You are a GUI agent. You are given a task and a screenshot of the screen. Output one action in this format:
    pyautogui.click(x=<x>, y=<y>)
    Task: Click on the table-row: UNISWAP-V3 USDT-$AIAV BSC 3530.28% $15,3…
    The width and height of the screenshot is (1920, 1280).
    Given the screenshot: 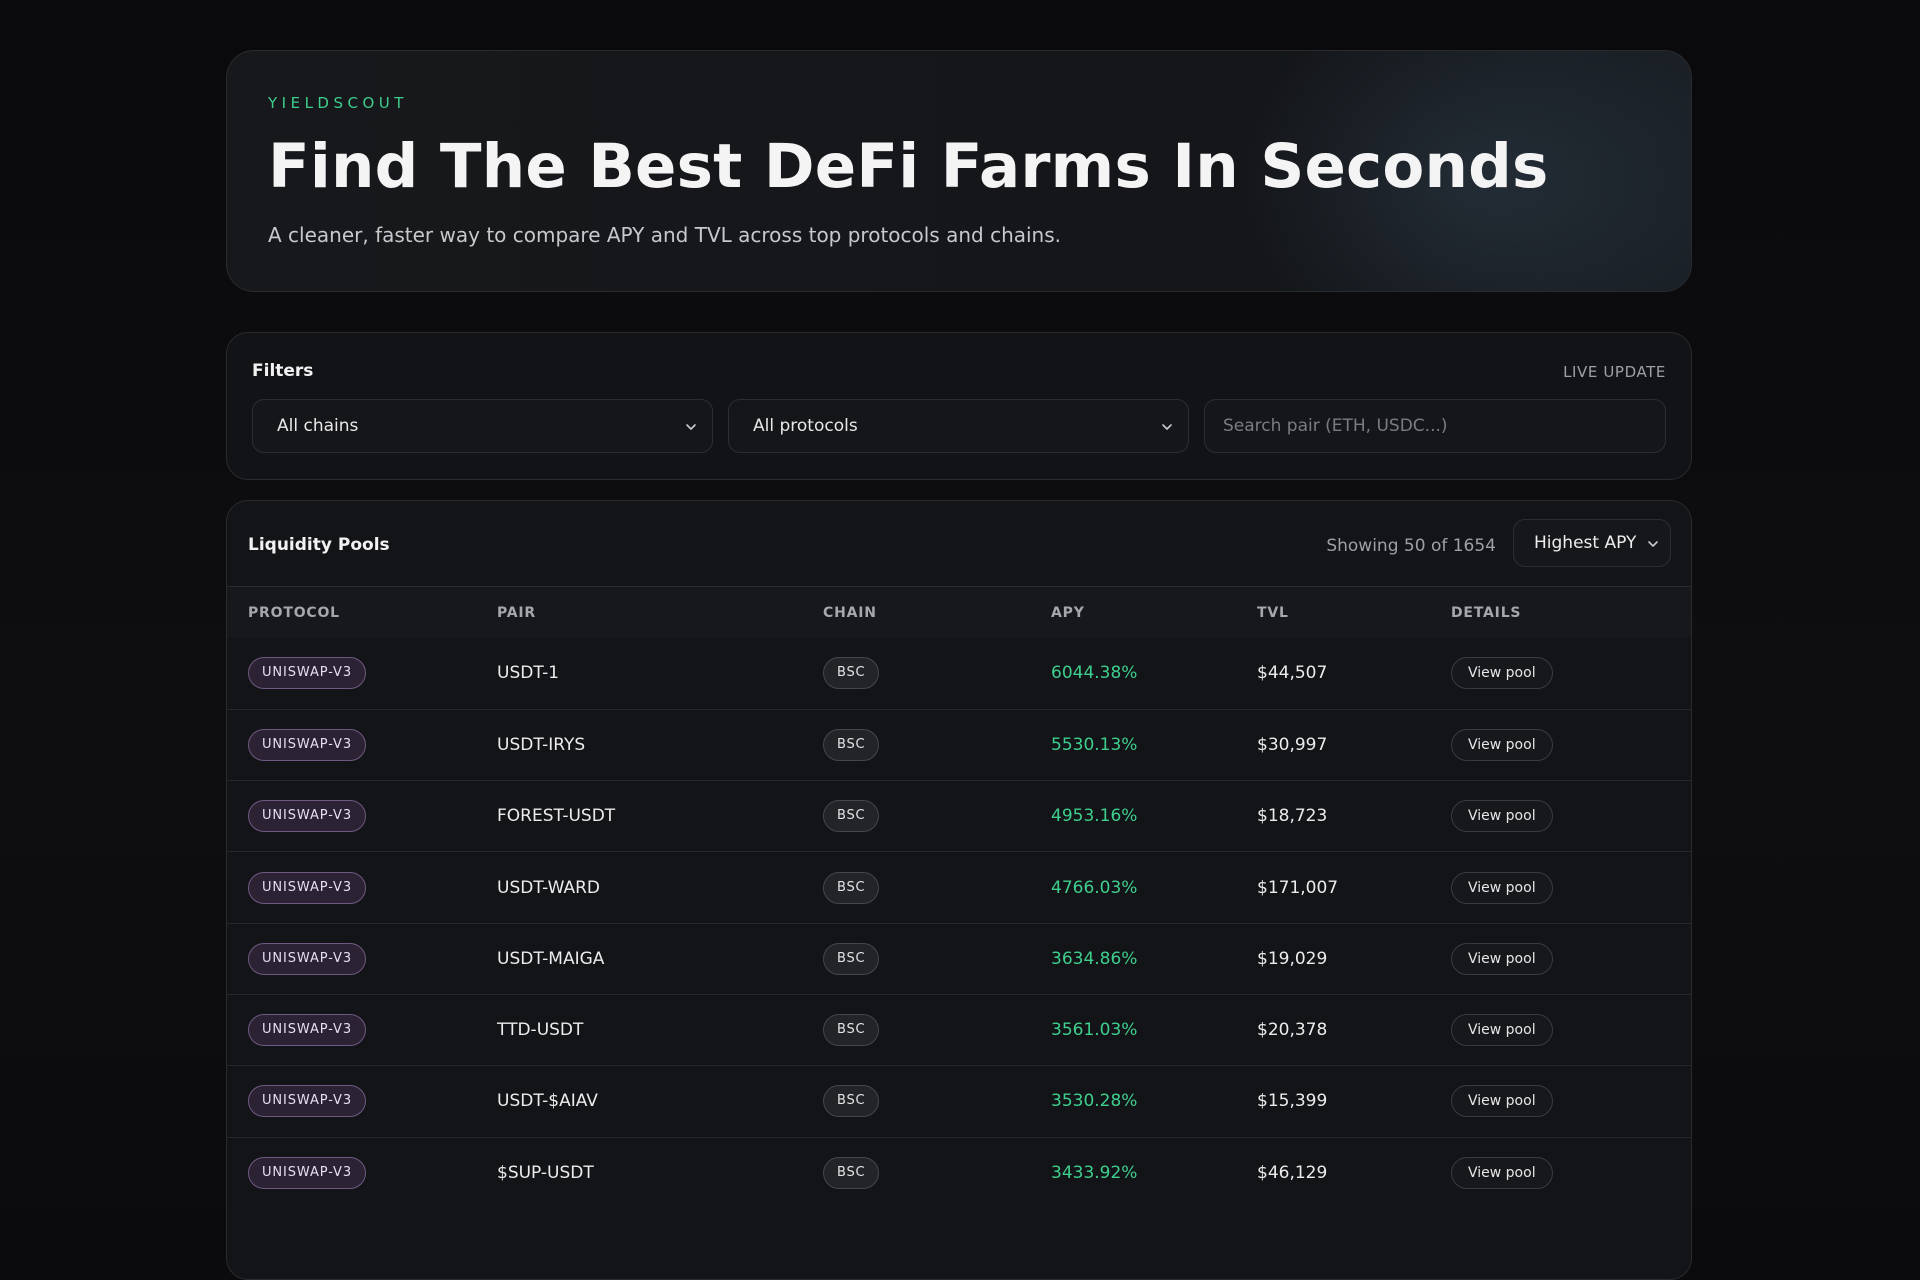 What is the action you would take?
    pyautogui.click(x=959, y=1101)
    